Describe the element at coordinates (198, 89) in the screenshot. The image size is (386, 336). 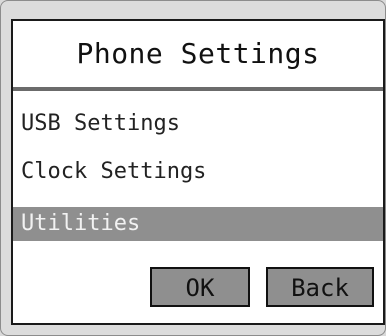
I see `title-divider` at that location.